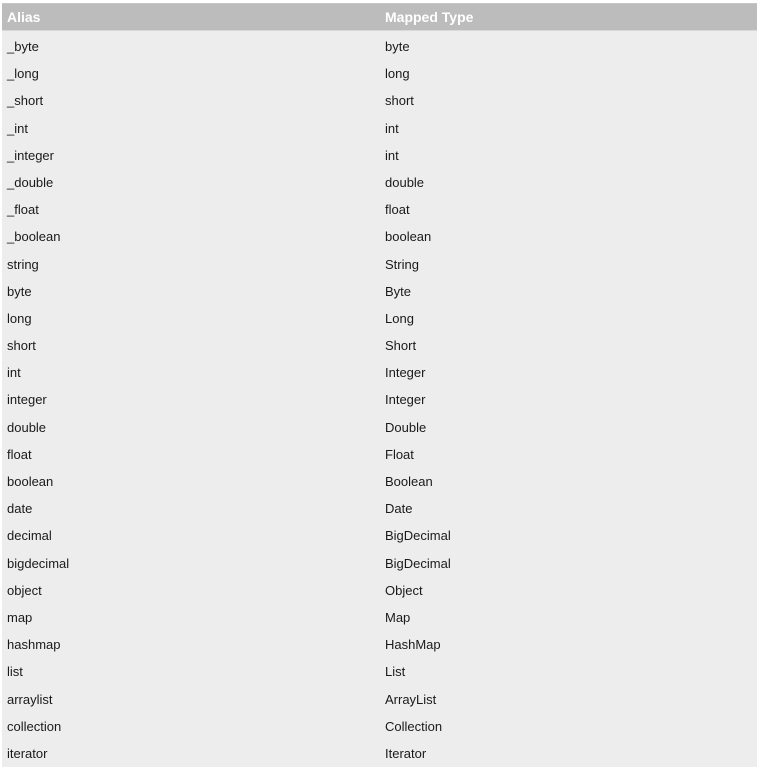 The width and height of the screenshot is (777, 777). Describe the element at coordinates (379, 73) in the screenshot. I see `table-row: _long long` at that location.